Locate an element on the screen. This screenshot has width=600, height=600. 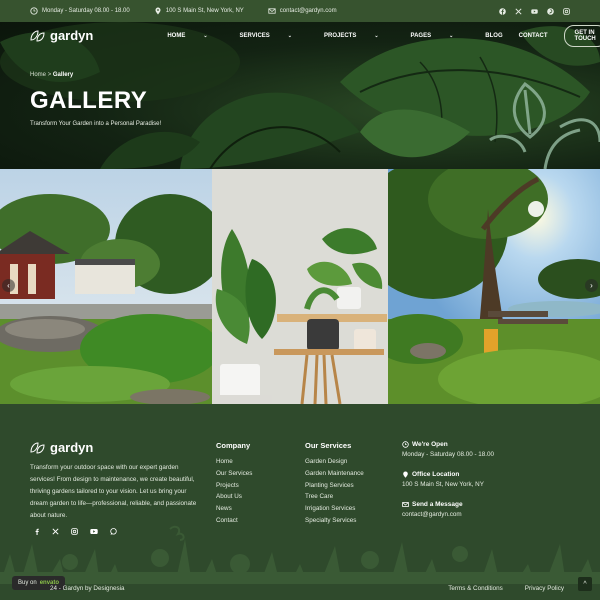
send-message-value: contact@gardyn.com is located at coordinates (487, 514).